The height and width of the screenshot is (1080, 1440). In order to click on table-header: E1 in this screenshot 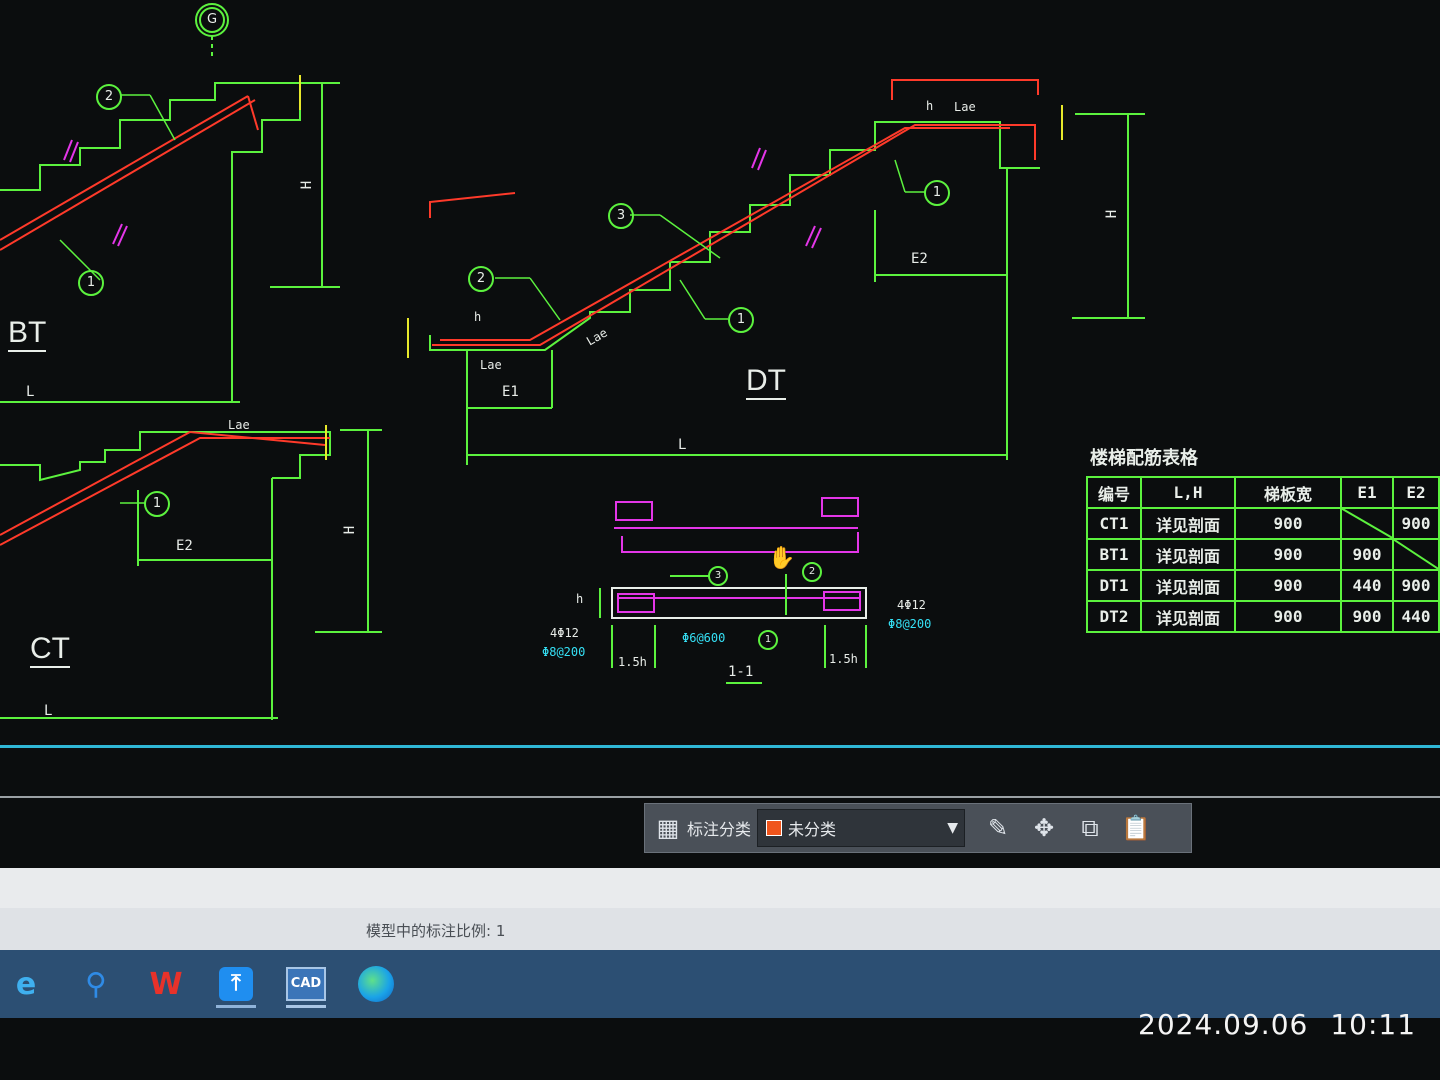, I will do `click(1367, 492)`.